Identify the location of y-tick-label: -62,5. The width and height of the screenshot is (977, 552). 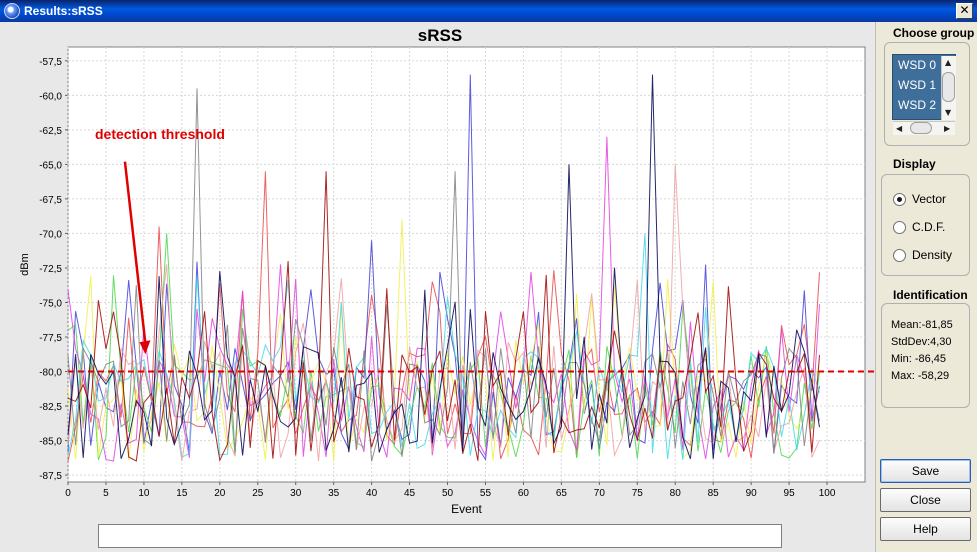
(50, 131).